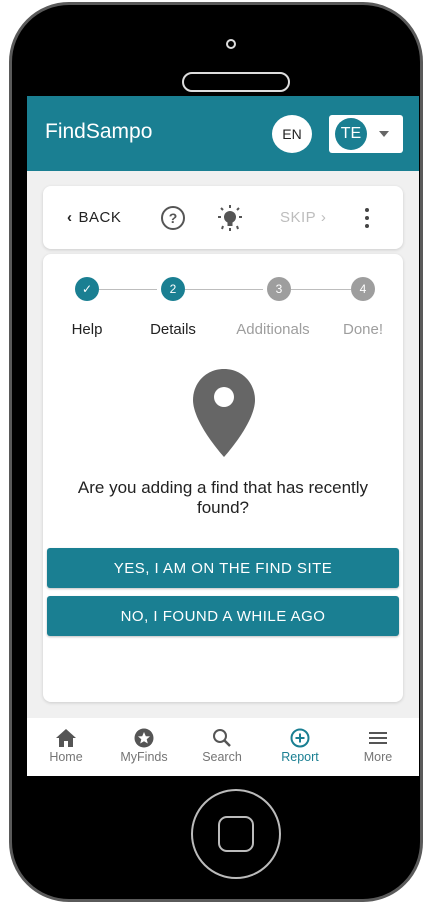 The image size is (434, 906). What do you see at coordinates (87, 329) in the screenshot?
I see `step-1-label: Help` at bounding box center [87, 329].